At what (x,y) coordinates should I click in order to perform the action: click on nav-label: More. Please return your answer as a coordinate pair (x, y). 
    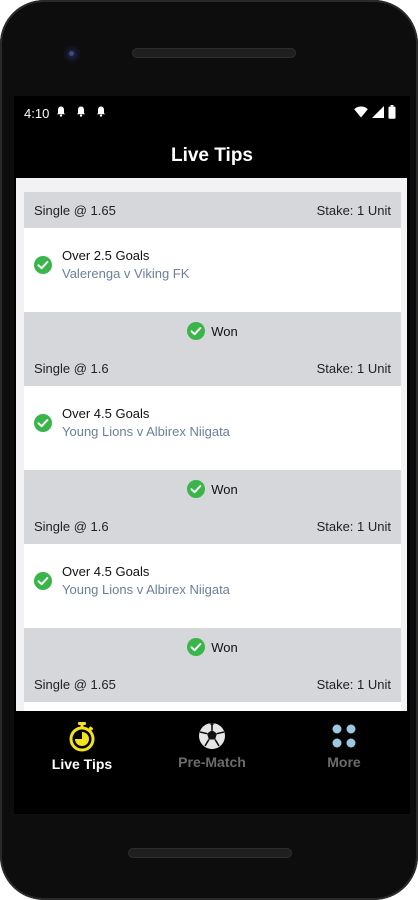
    Looking at the image, I should click on (344, 762).